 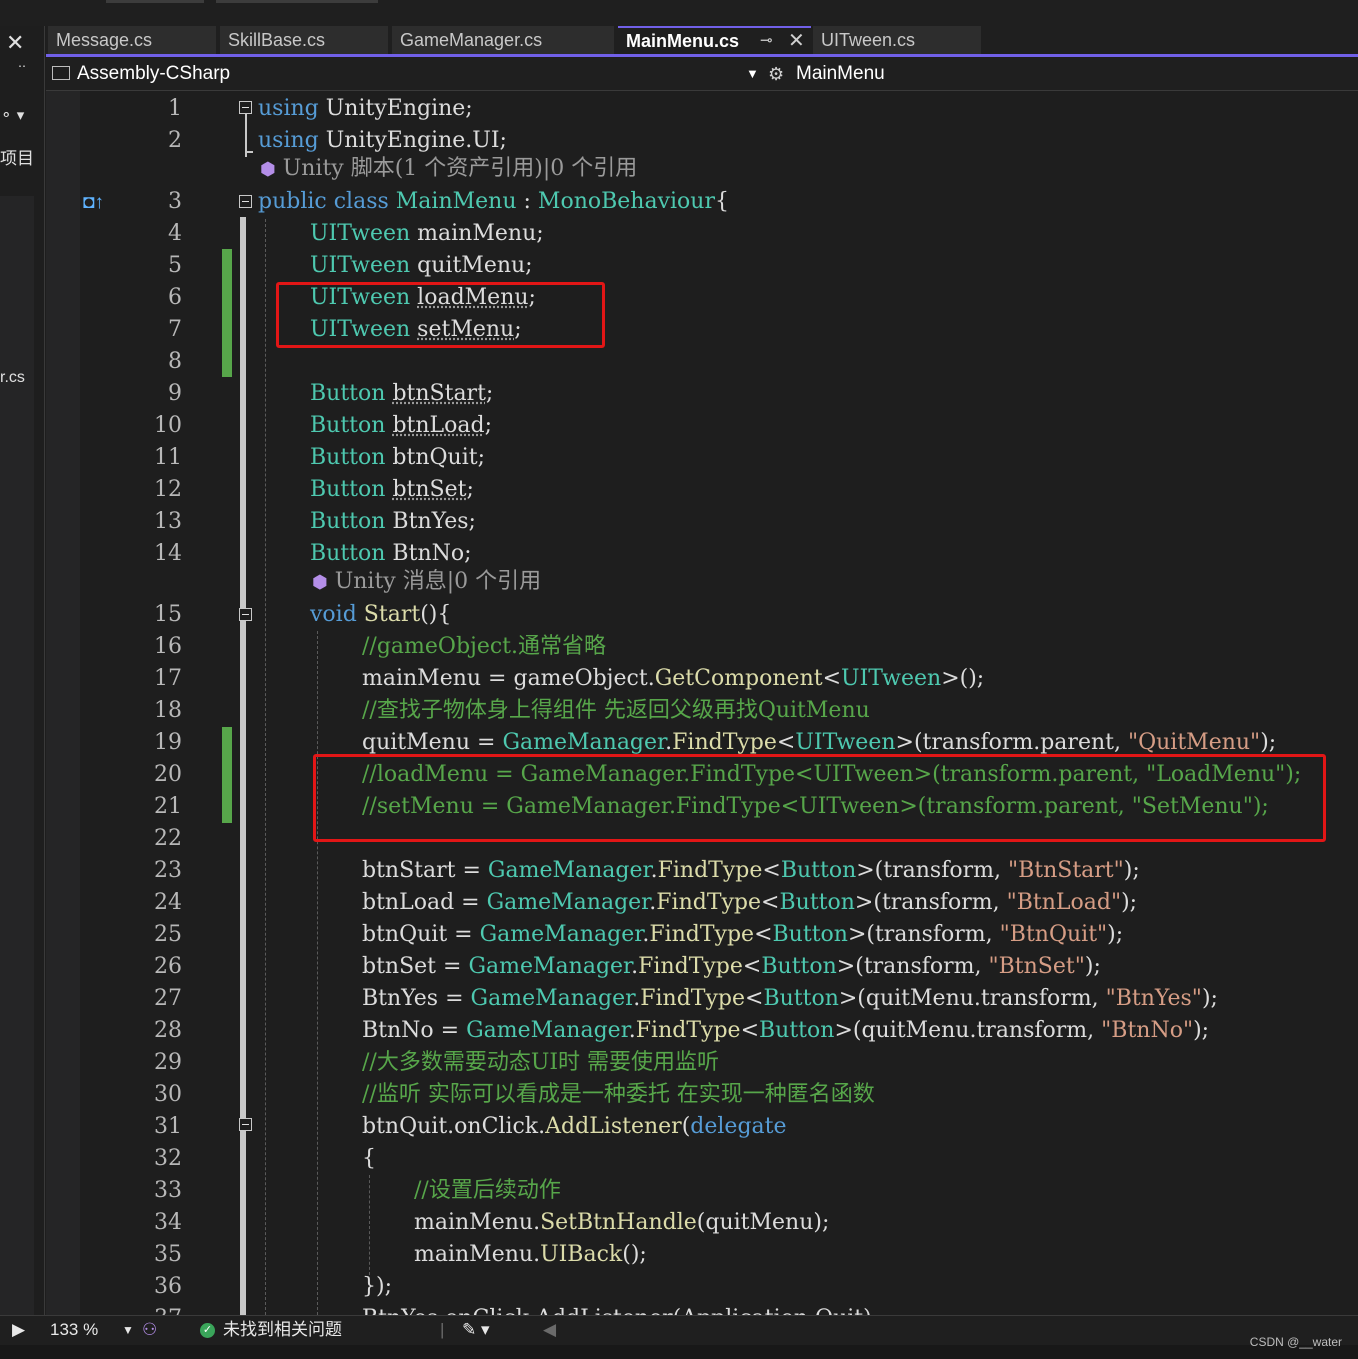 What do you see at coordinates (397, 458) in the screenshot?
I see `code-text: Button btnQuit;` at bounding box center [397, 458].